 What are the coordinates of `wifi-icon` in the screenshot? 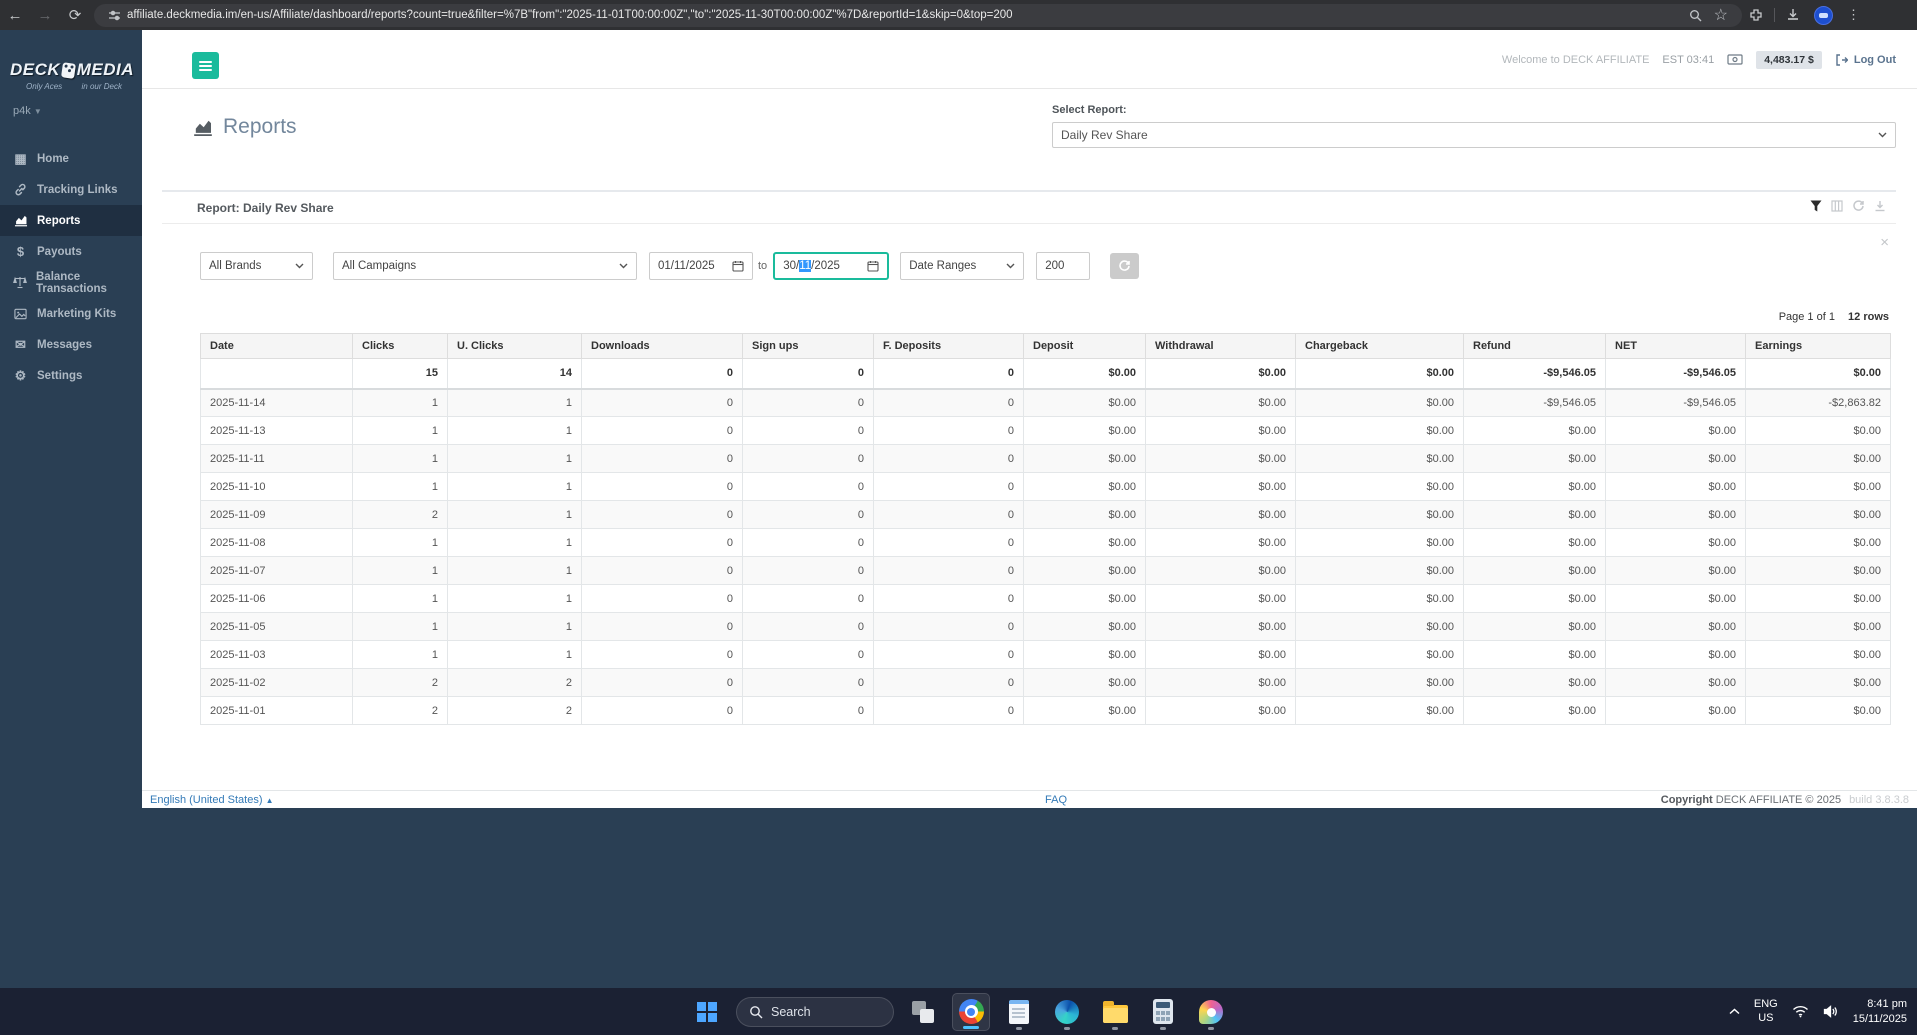 It's located at (1800, 1011).